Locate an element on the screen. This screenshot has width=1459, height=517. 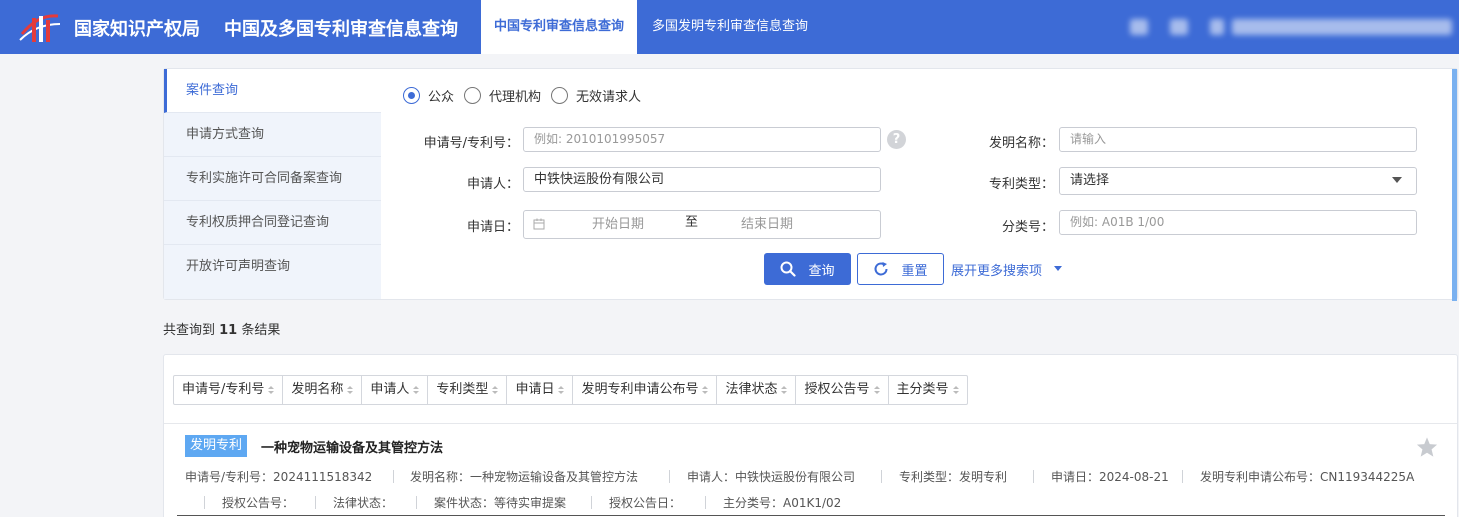
class-no-label: 分类号： is located at coordinates (1027, 227).